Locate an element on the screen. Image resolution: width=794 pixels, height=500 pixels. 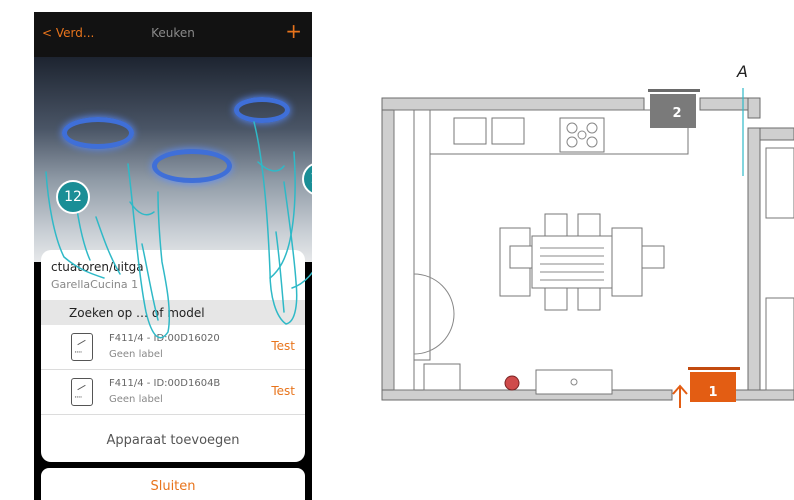
plan-label-a: A is located at coordinates (742, 71).